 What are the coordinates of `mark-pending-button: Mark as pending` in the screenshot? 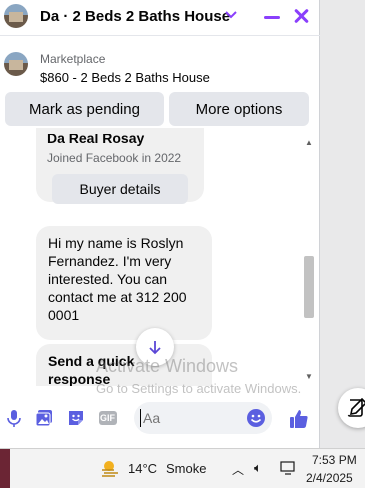 It's located at (84, 109).